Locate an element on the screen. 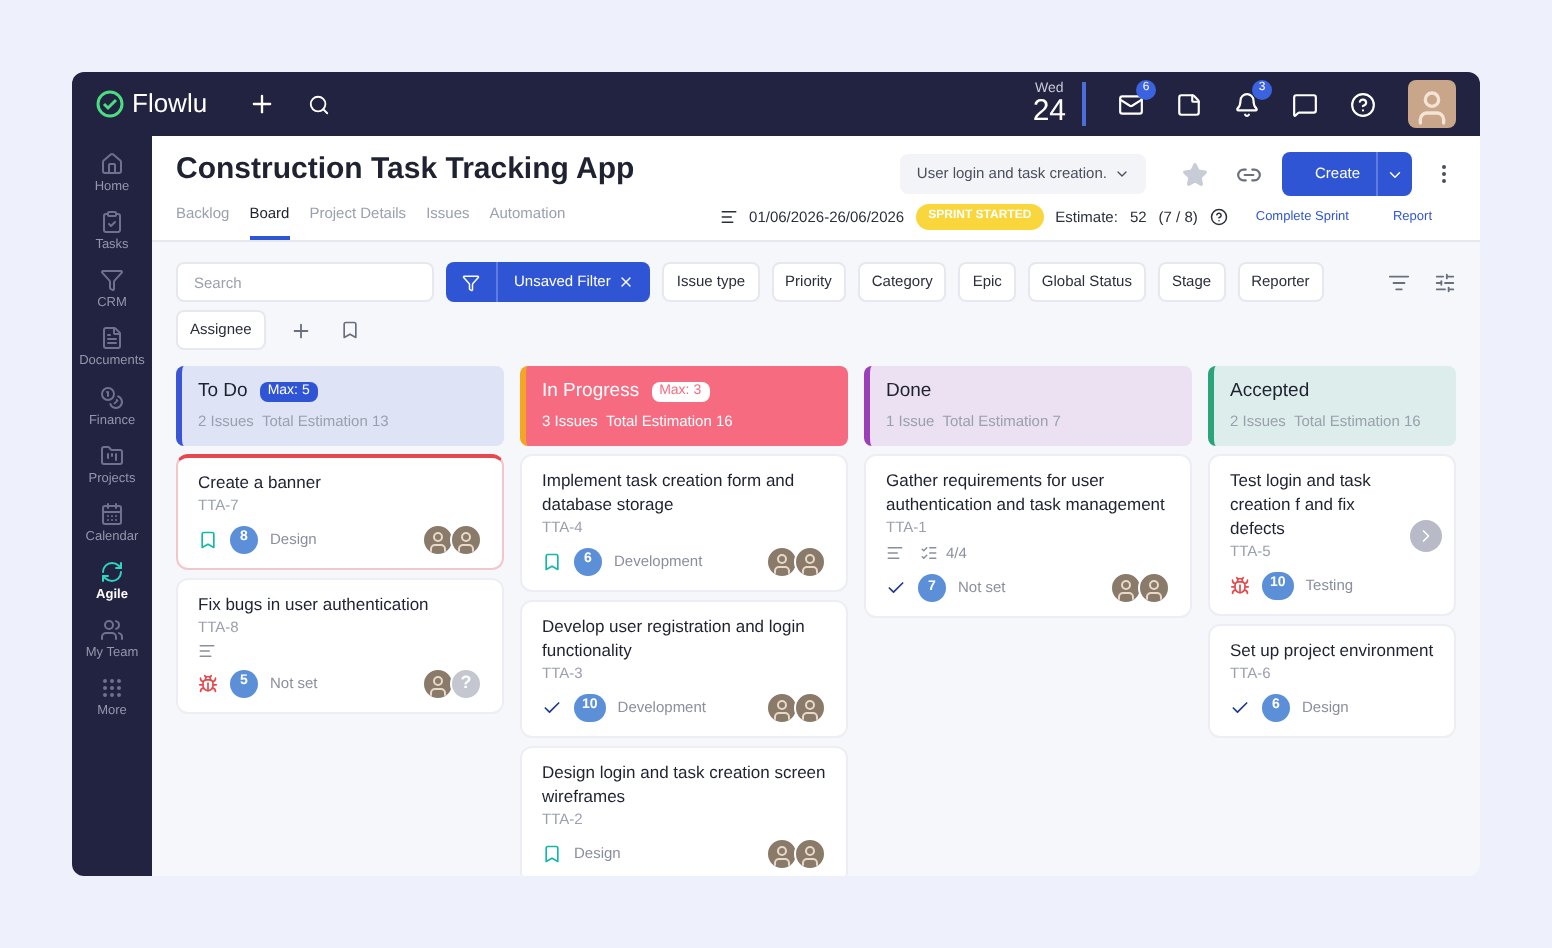 This screenshot has height=948, width=1552. home-icon is located at coordinates (112, 164).